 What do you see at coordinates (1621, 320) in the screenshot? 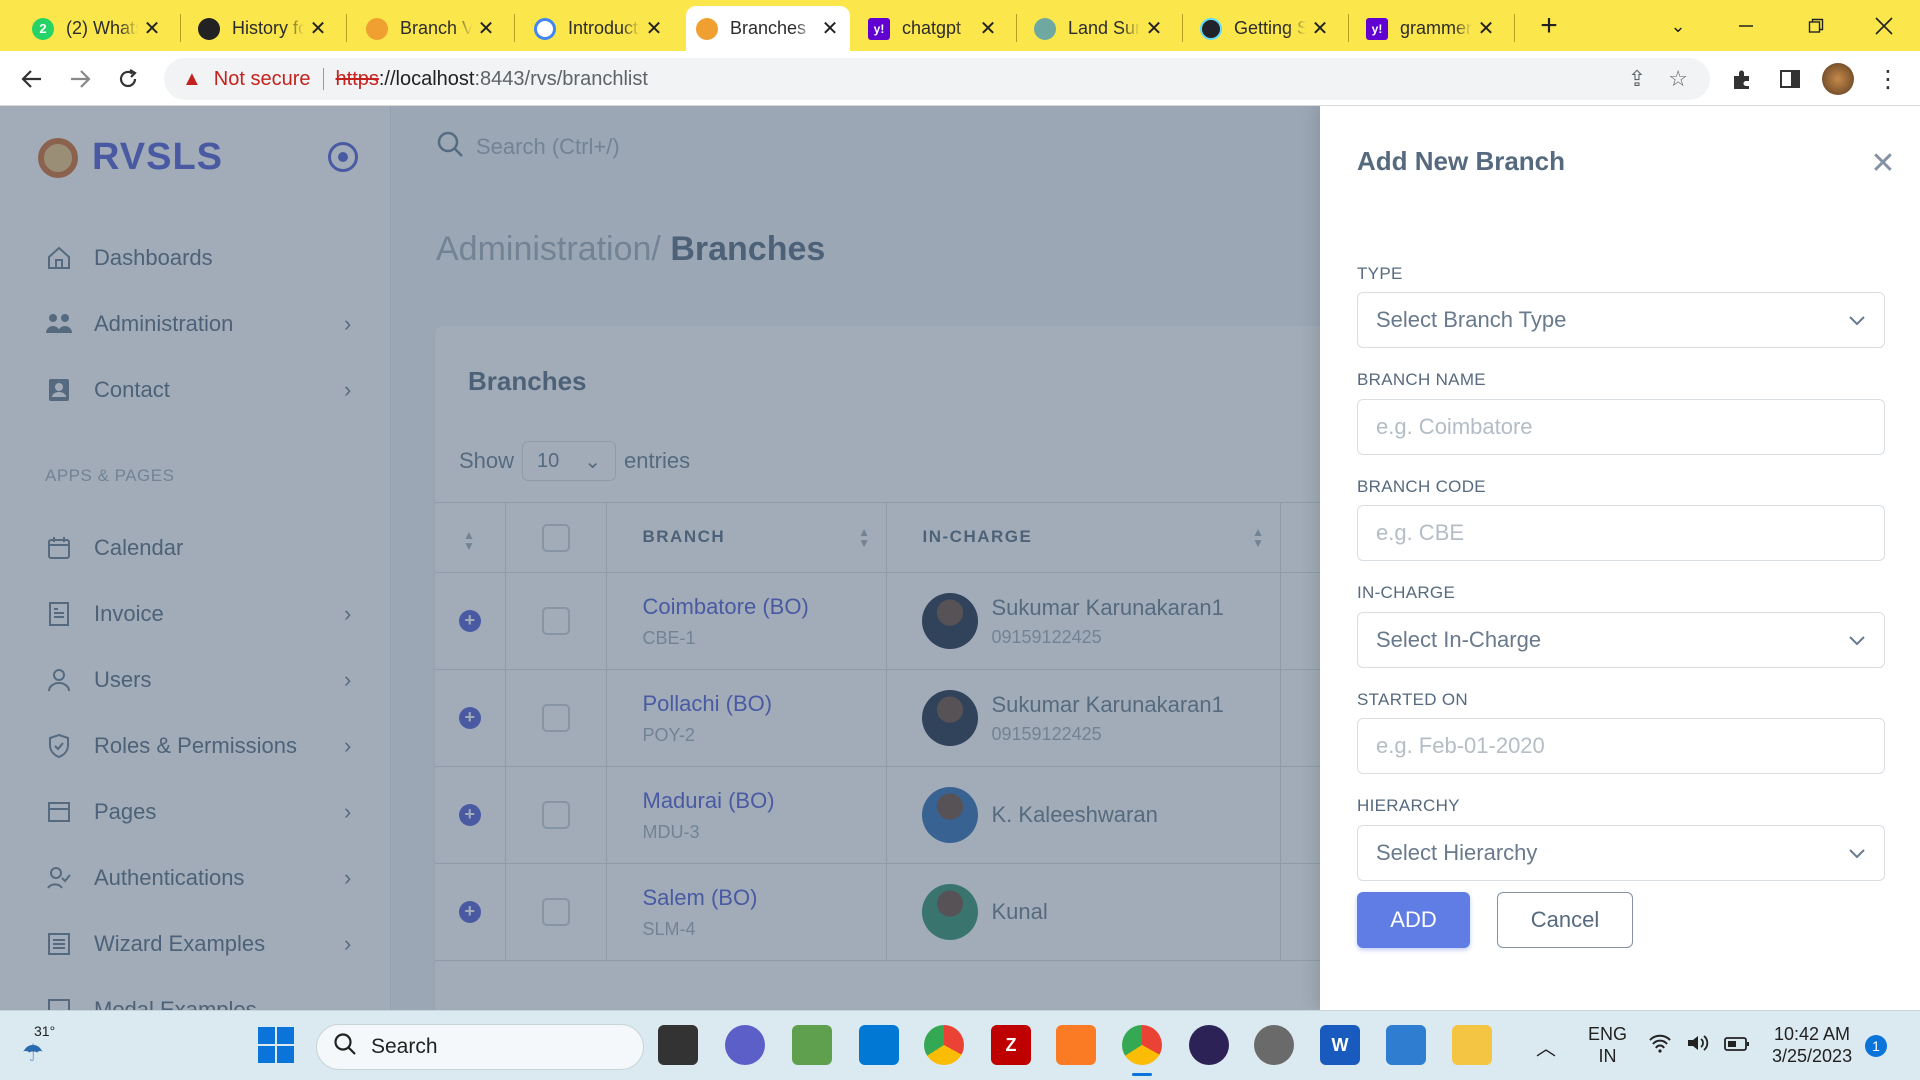
I see `branch-type-select: Select Branch Type` at bounding box center [1621, 320].